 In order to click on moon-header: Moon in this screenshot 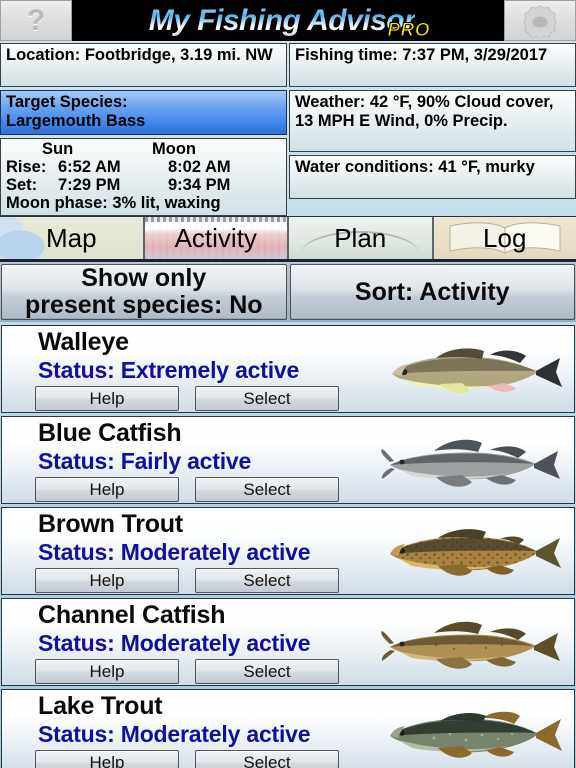, I will do `click(174, 149)`.